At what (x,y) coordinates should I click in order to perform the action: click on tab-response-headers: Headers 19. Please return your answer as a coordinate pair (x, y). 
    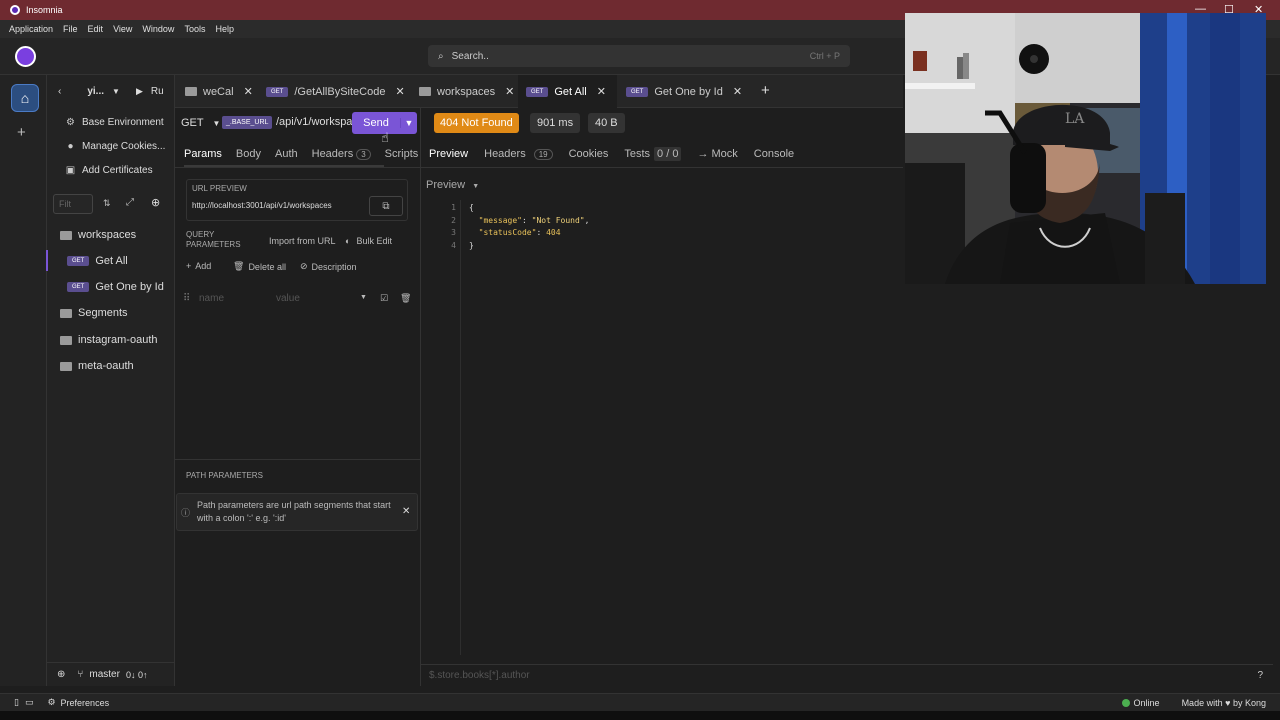
    Looking at the image, I should click on (518, 154).